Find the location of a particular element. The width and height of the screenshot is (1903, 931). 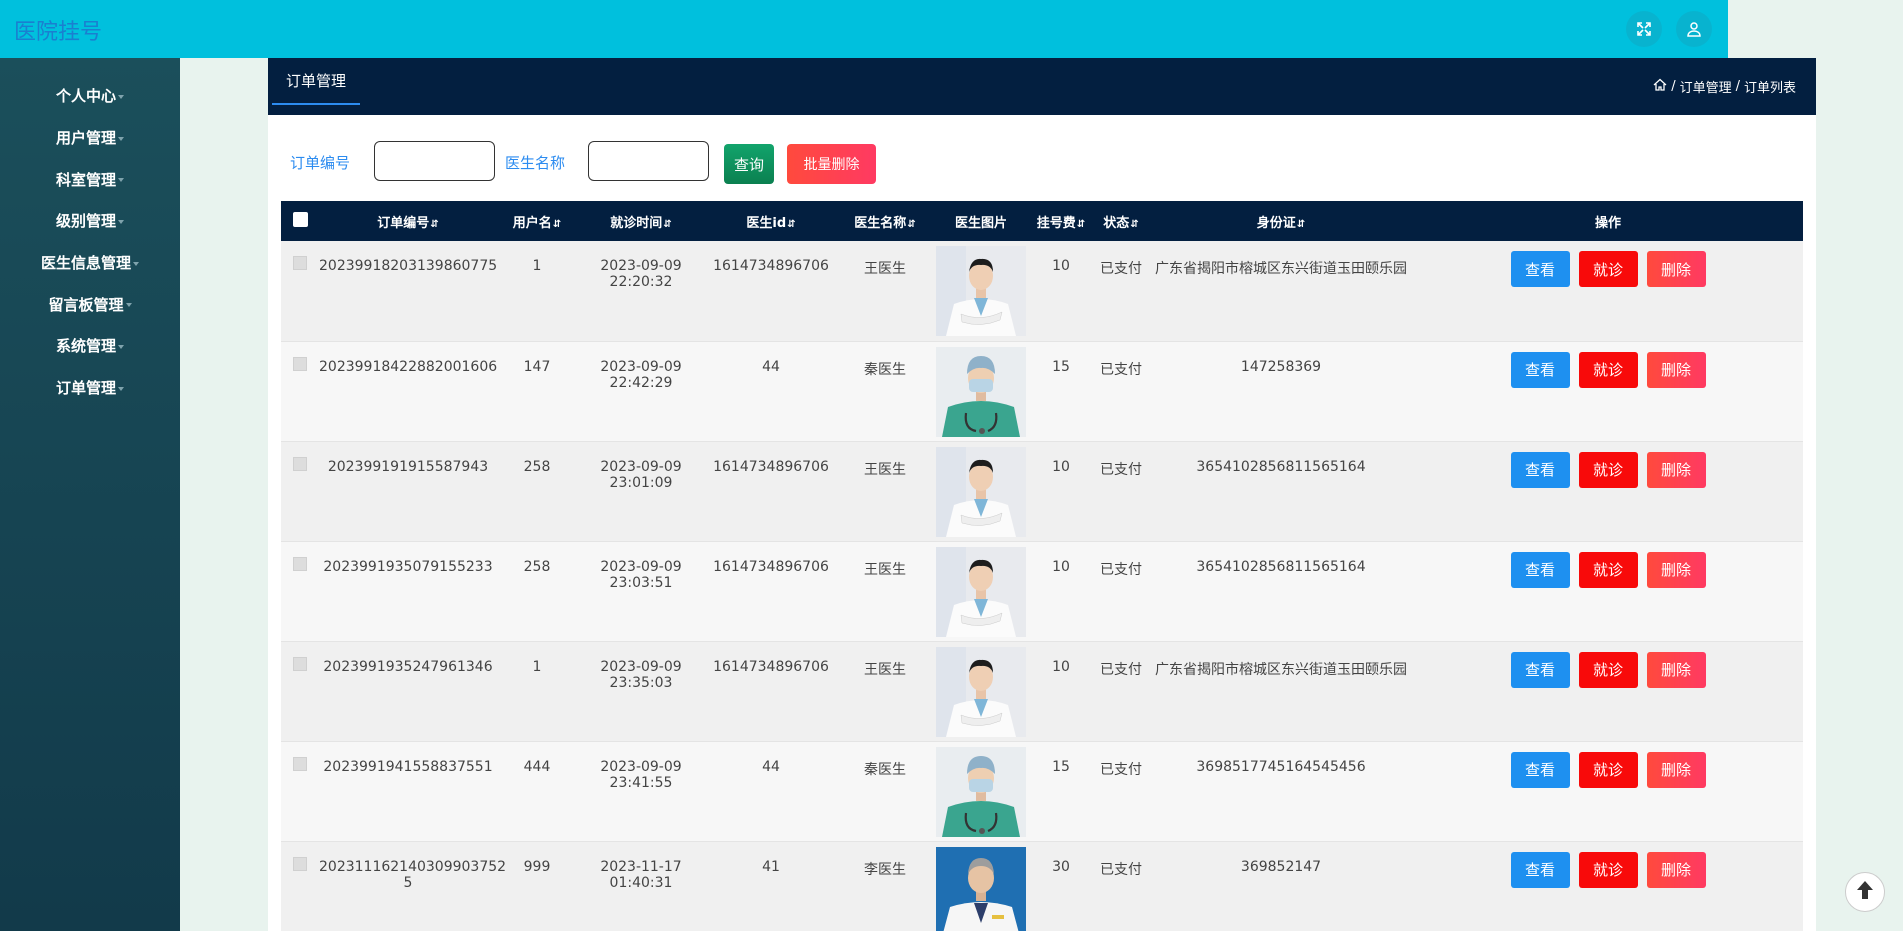

back-to-top-button is located at coordinates (1865, 892).